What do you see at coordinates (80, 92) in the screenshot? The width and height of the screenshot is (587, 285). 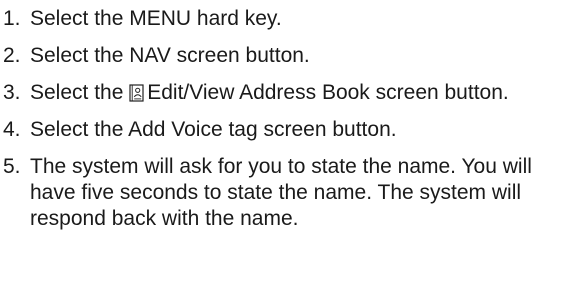 I see `step-text-before-icon: Select the` at bounding box center [80, 92].